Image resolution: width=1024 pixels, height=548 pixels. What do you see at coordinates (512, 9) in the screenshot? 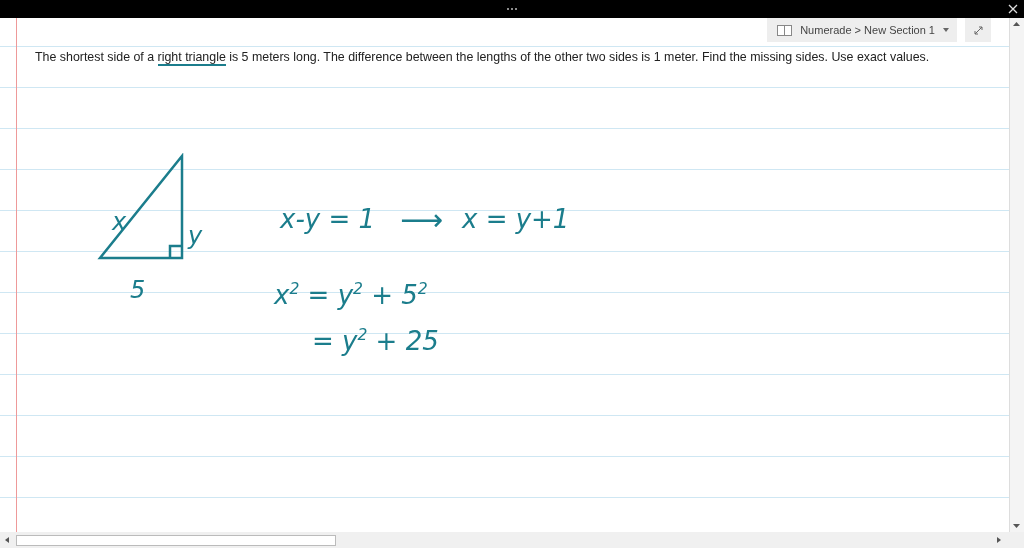
I see `more-icon` at bounding box center [512, 9].